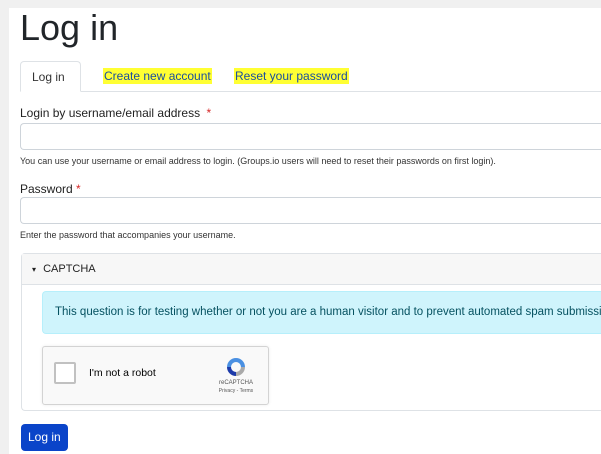 The height and width of the screenshot is (454, 601). Describe the element at coordinates (227, 391) in the screenshot. I see `recaptcha-privacy-link: Privacy` at that location.